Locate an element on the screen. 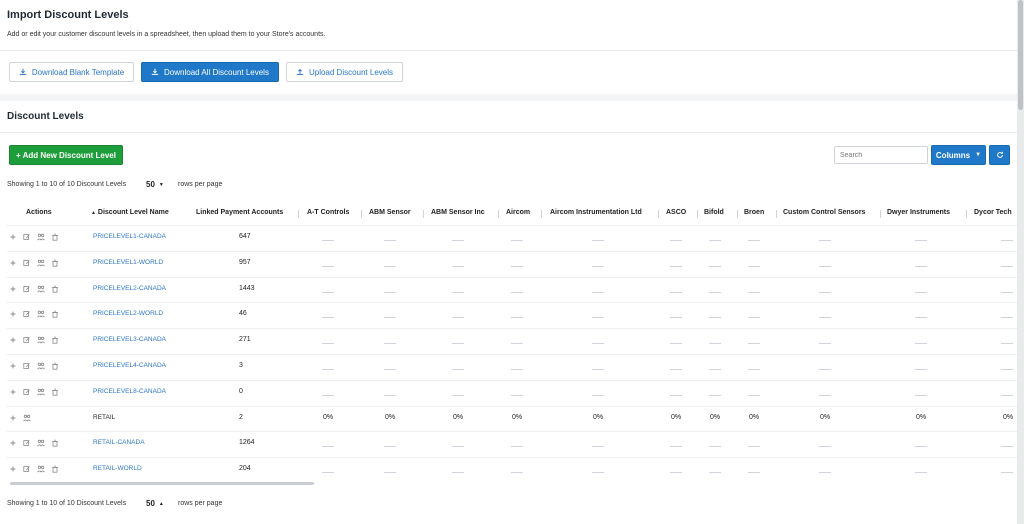  header-brand: Custom Control Sensors is located at coordinates (824, 212).